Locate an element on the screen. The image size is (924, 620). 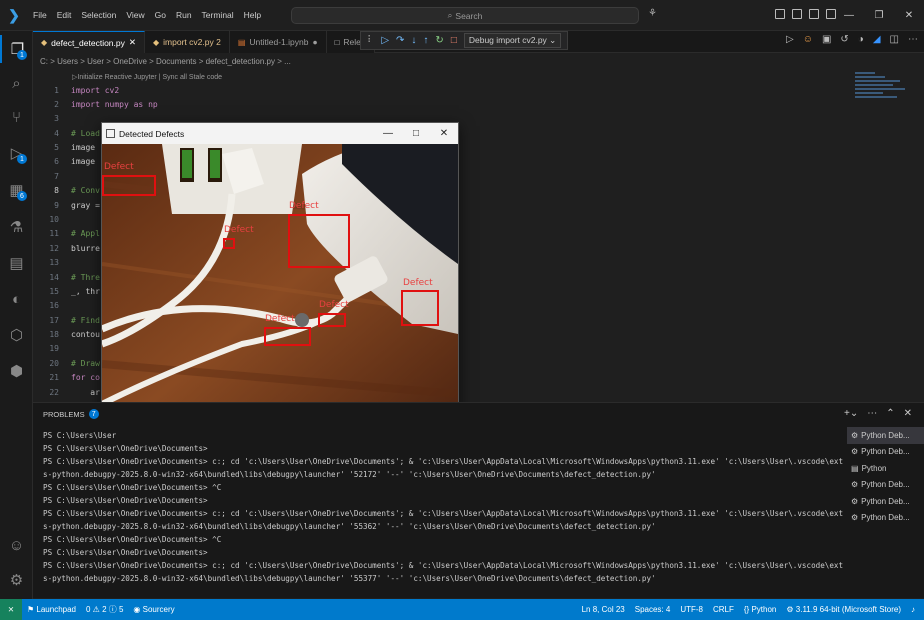
command-center-search: ⌕ Search is located at coordinates (465, 15).